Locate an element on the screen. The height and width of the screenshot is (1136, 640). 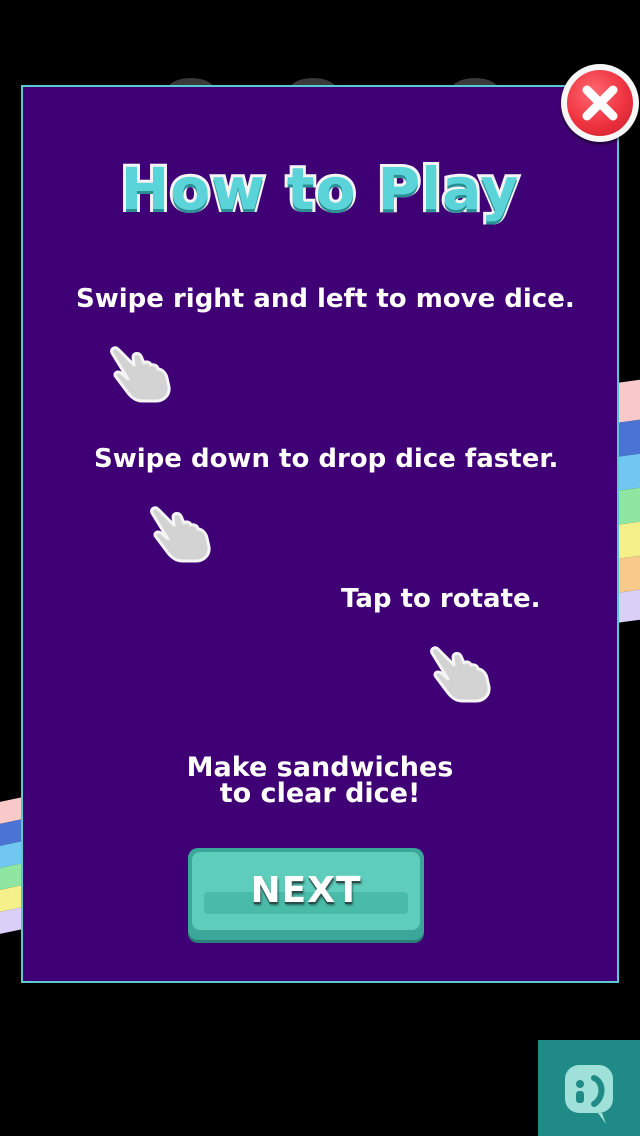
close-button is located at coordinates (600, 103).